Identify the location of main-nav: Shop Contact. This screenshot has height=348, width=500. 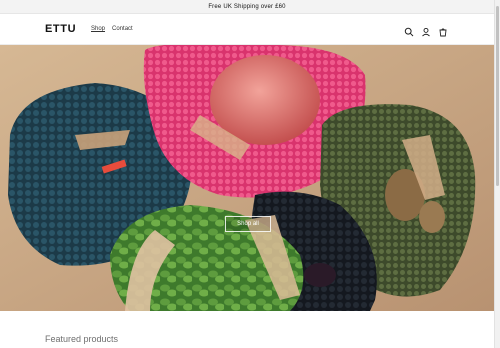
(112, 29).